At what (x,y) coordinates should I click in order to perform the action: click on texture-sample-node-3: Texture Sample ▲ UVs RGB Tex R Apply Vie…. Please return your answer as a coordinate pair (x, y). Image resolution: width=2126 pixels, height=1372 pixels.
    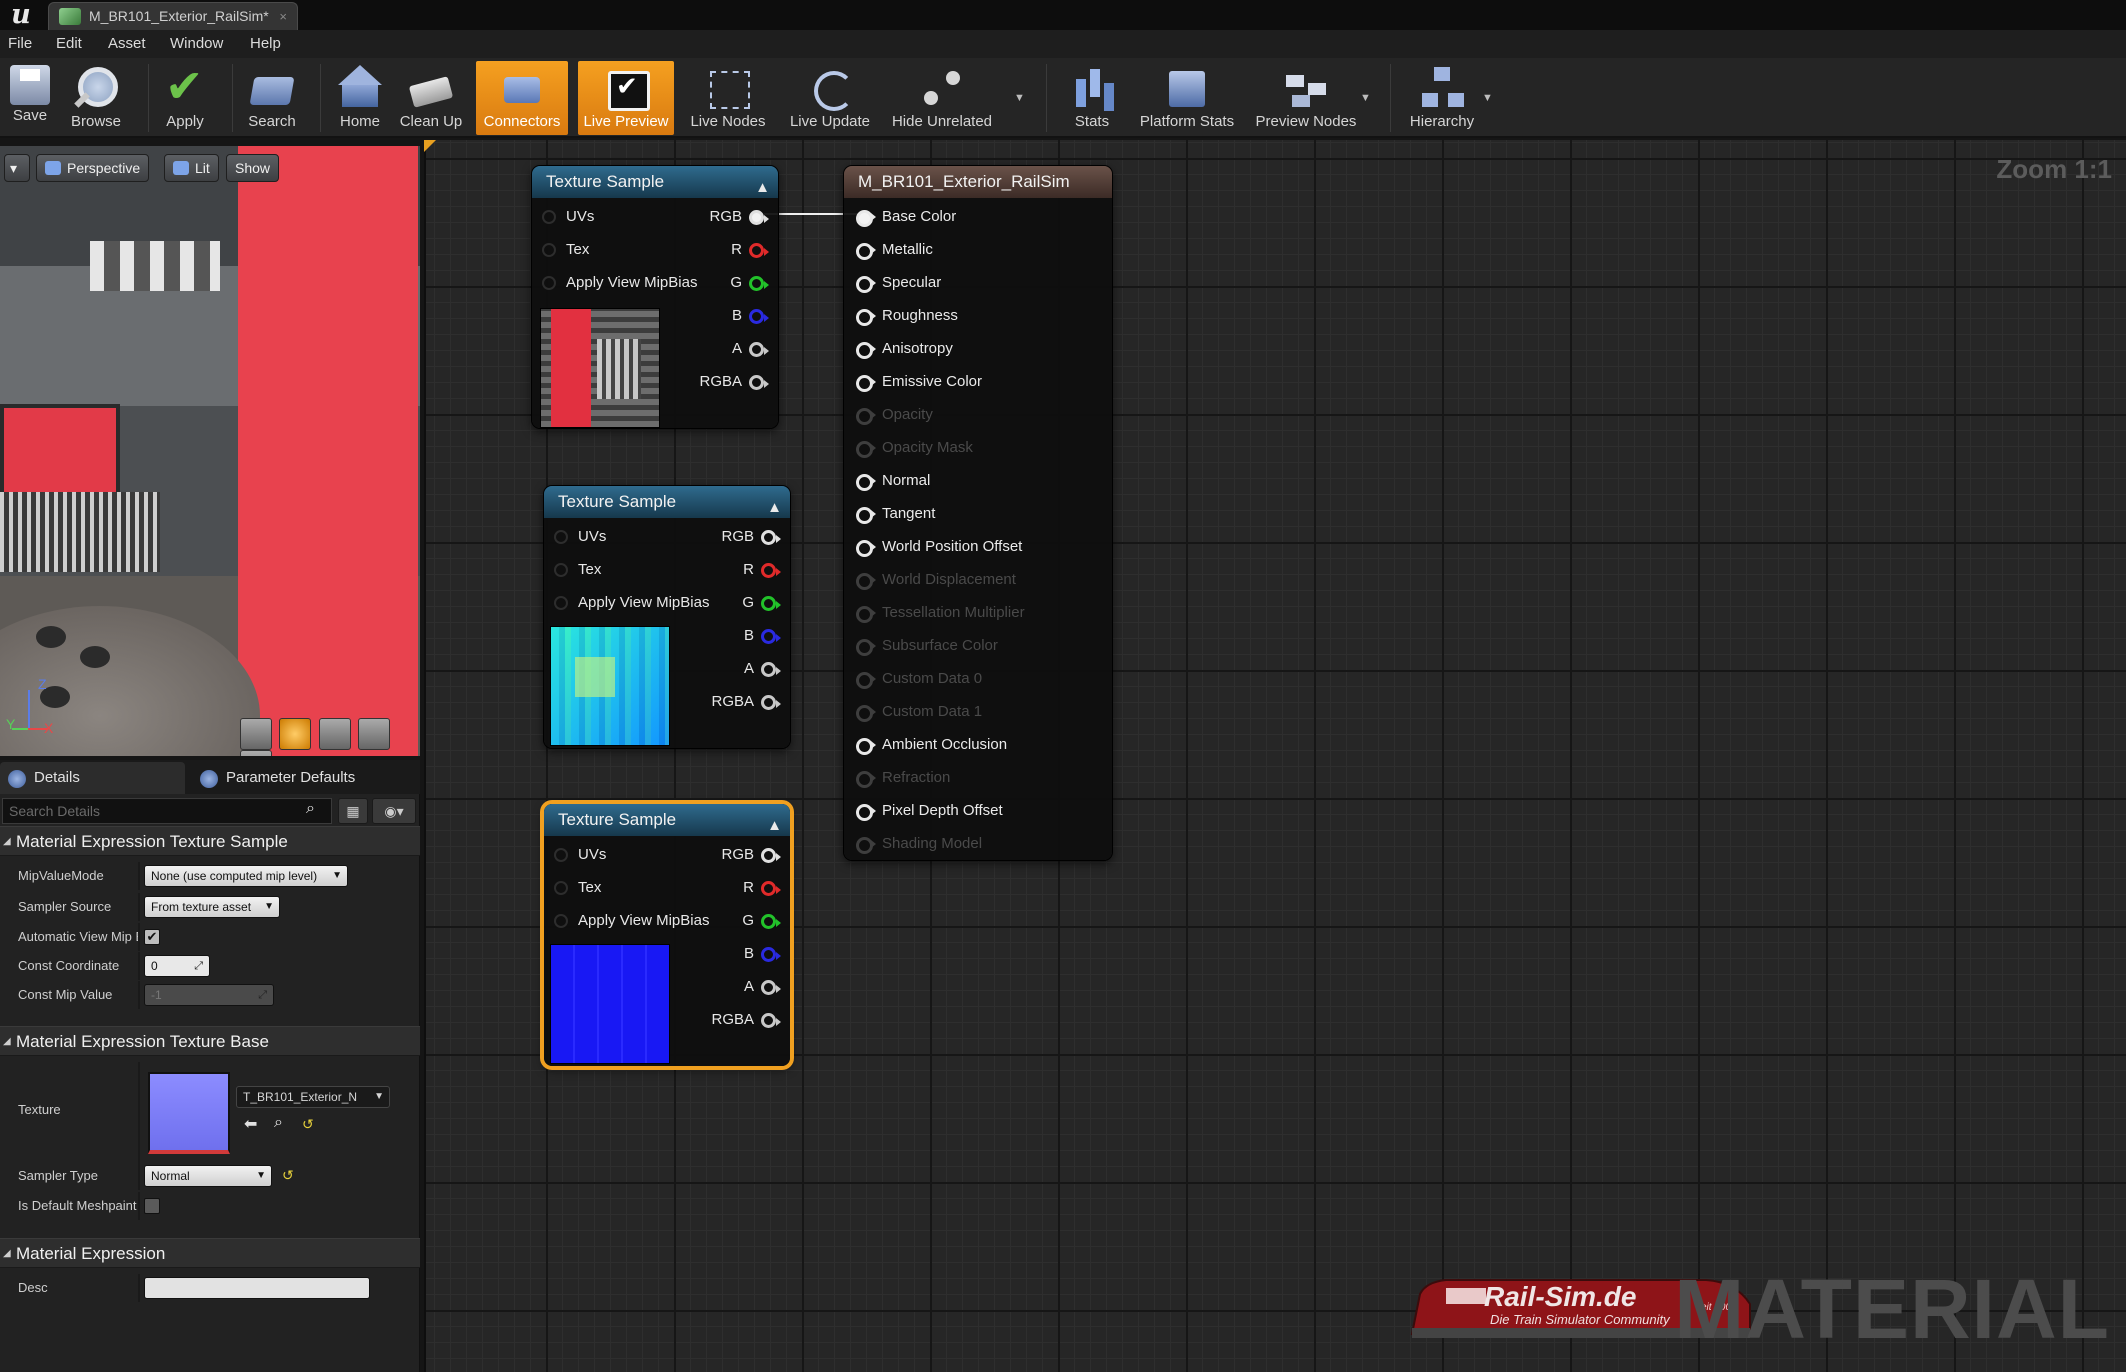
    Looking at the image, I should click on (667, 935).